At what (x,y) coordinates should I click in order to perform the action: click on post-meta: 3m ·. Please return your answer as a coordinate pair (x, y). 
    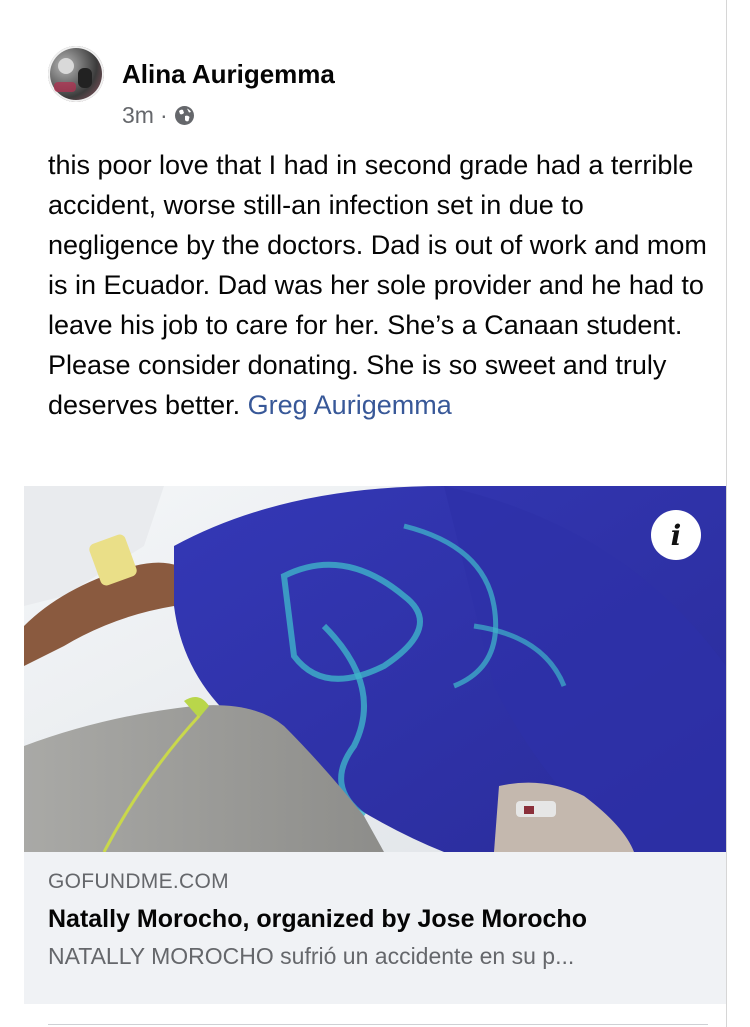
    Looking at the image, I should click on (158, 115).